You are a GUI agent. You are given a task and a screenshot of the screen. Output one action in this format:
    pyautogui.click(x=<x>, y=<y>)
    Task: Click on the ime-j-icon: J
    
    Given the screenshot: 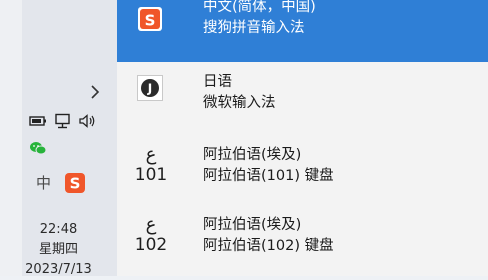 What is the action you would take?
    pyautogui.click(x=150, y=88)
    